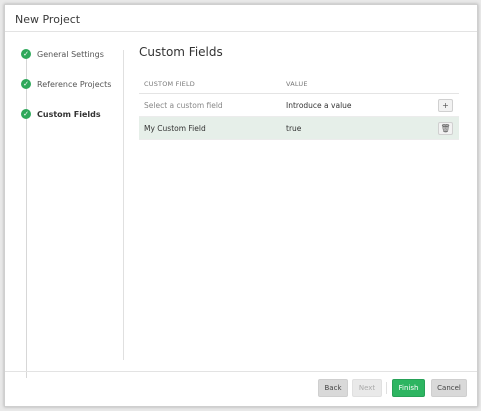 This screenshot has width=481, height=411. Describe the element at coordinates (445, 105) in the screenshot. I see `plus-icon: +` at that location.